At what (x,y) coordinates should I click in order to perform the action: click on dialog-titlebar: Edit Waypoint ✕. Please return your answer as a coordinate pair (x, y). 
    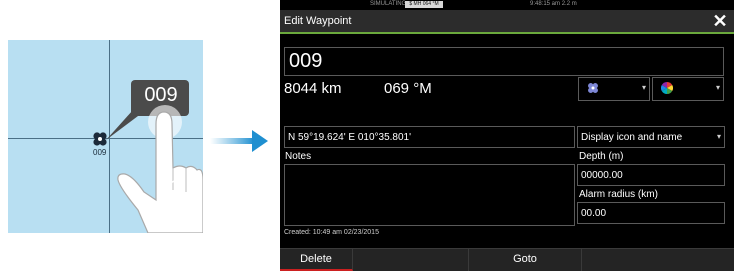
    Looking at the image, I should click on (507, 22).